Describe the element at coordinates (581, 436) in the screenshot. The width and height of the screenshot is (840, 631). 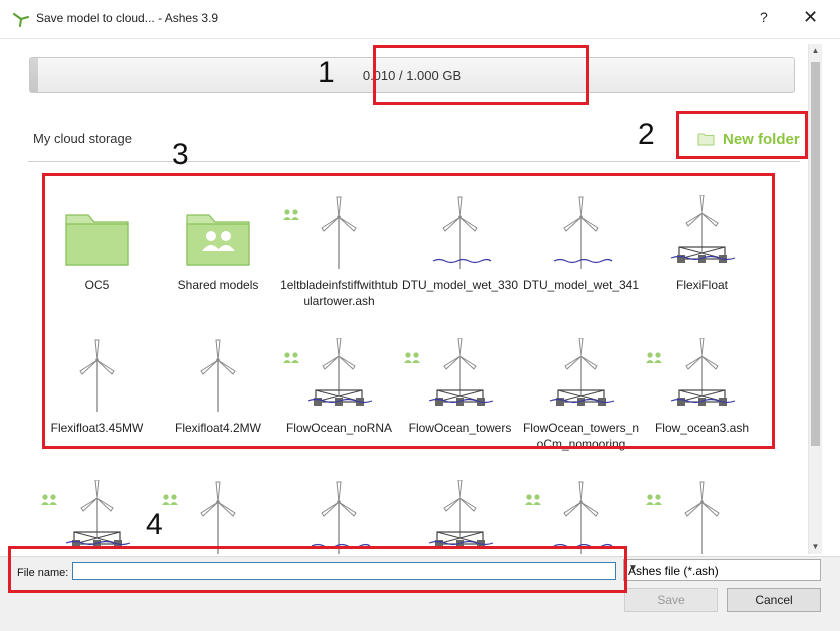
I see `item-label: FlowOcean_towers_noCm_nomooring` at that location.